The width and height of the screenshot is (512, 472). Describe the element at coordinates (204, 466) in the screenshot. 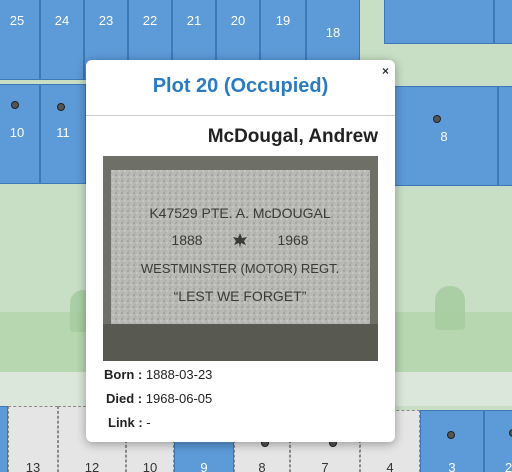

I see `plot-number: 9` at that location.